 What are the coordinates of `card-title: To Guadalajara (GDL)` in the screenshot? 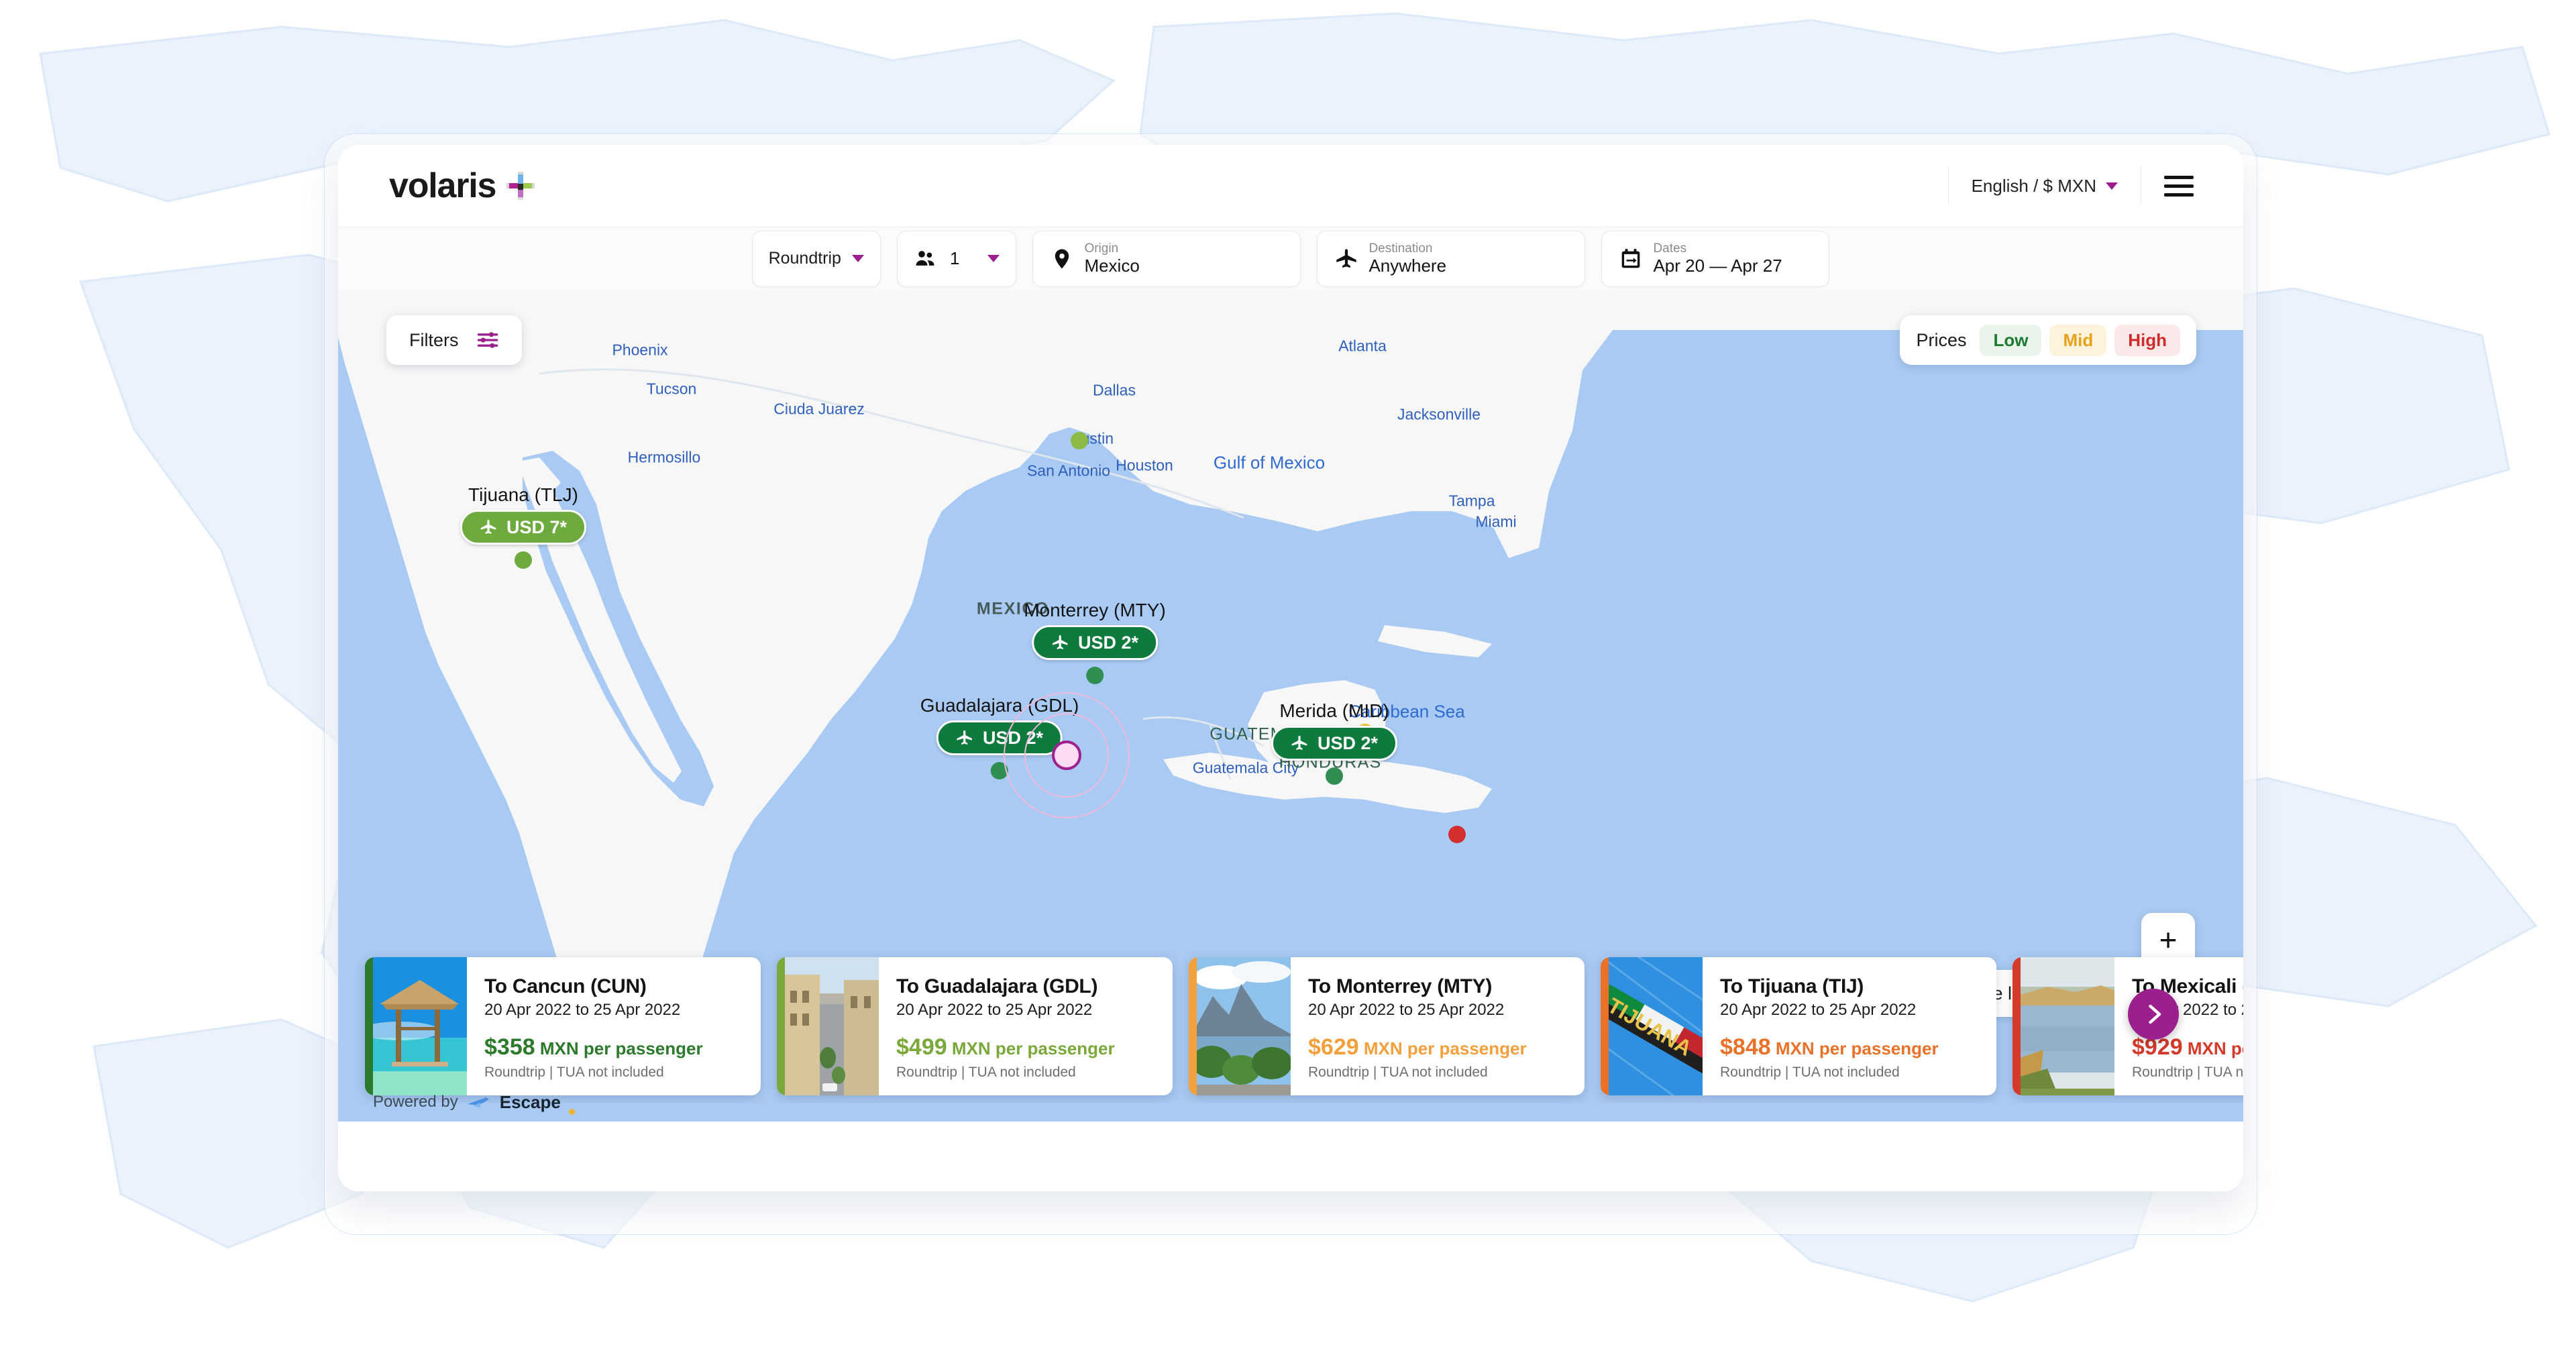 It's located at (997, 986).